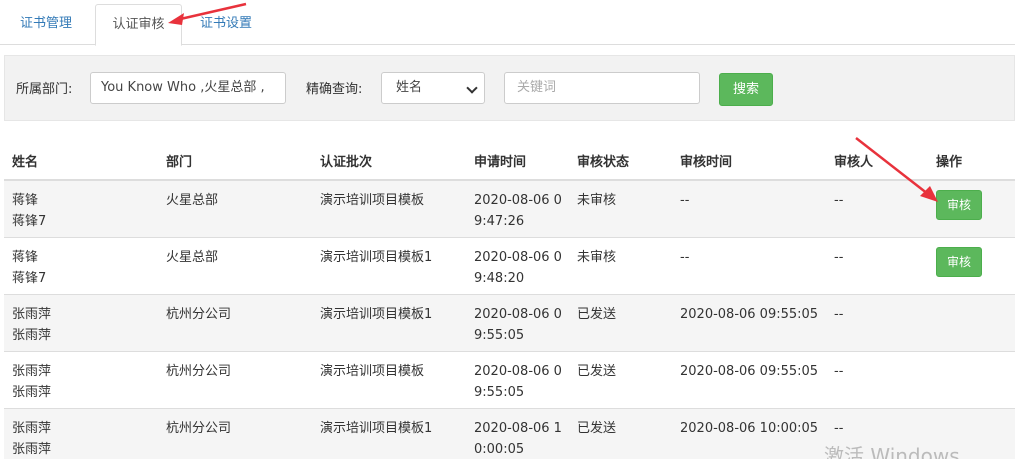  Describe the element at coordinates (433, 88) in the screenshot. I see `query-field-select: 姓名` at that location.